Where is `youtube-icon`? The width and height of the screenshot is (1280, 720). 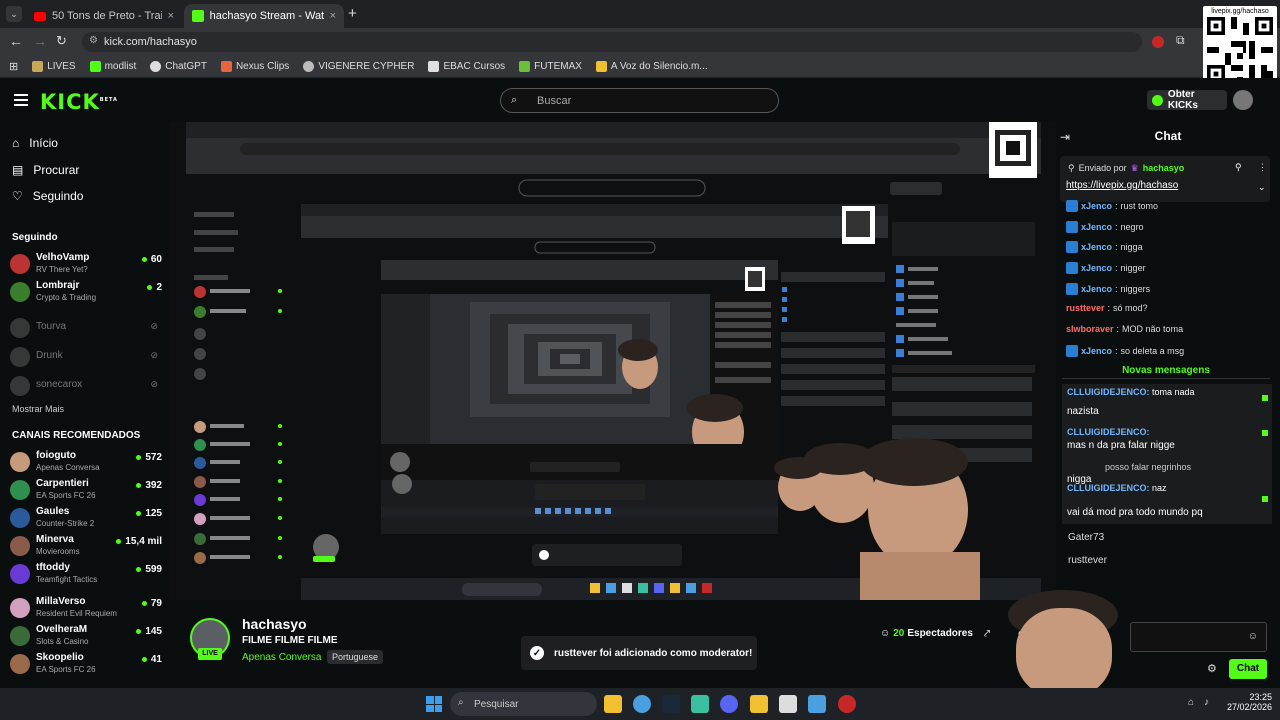 youtube-icon is located at coordinates (847, 704).